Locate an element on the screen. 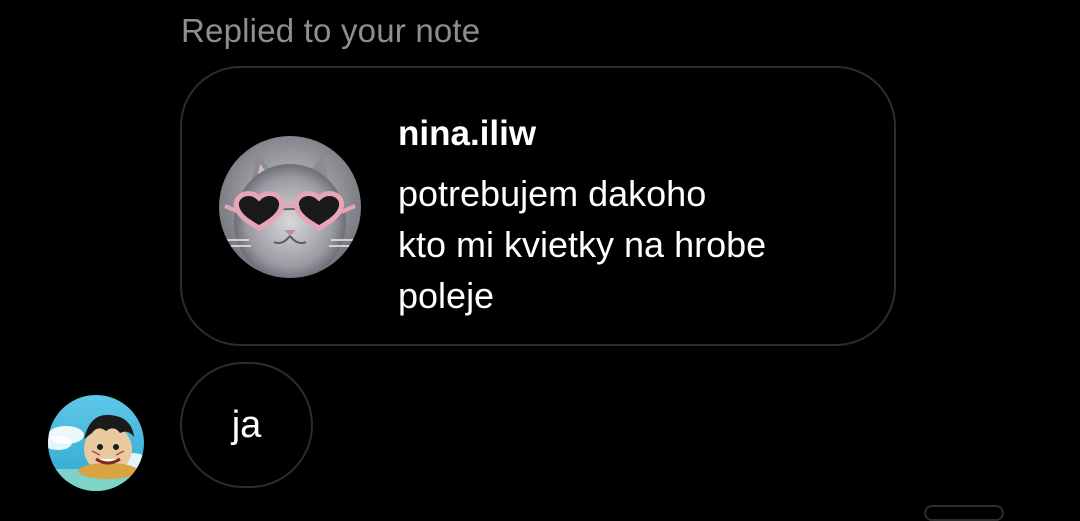 This screenshot has height=521, width=1080. note-author-avatar is located at coordinates (290, 207).